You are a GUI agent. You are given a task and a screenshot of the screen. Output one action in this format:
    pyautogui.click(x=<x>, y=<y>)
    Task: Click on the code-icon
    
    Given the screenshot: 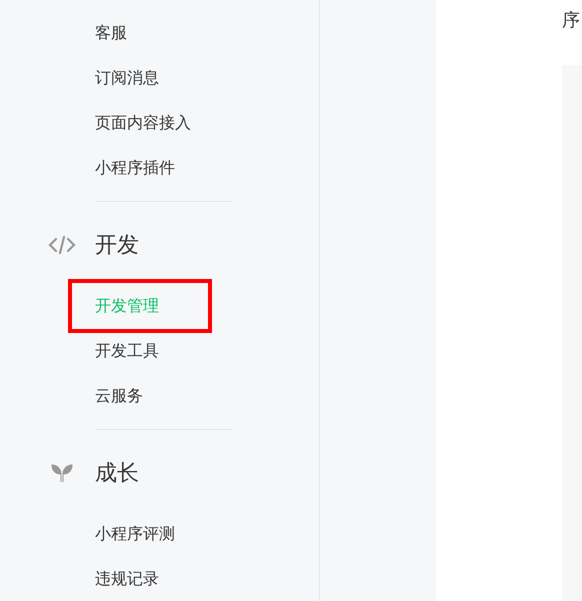 What is the action you would take?
    pyautogui.click(x=62, y=245)
    